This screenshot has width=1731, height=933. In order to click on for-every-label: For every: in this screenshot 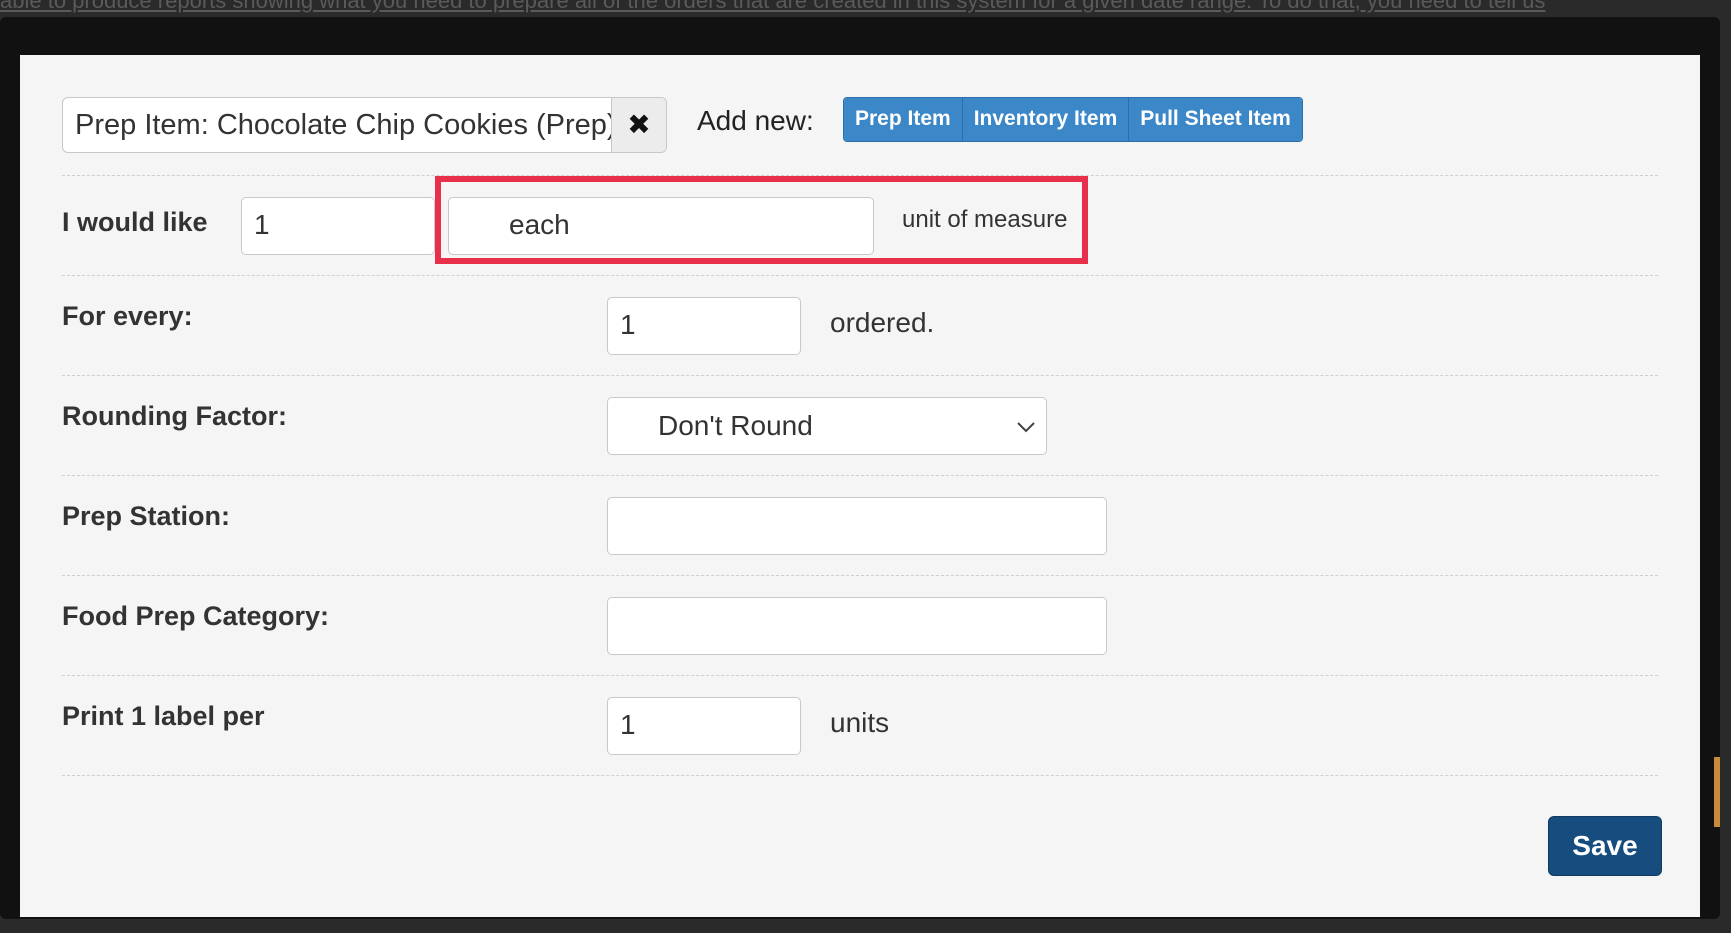, I will do `click(127, 316)`.